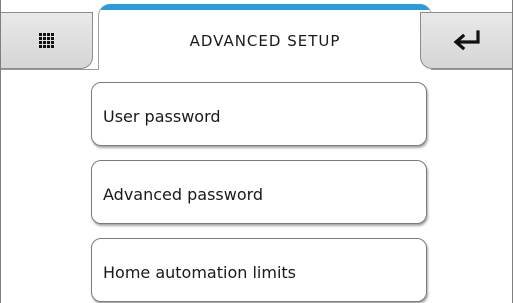 This screenshot has height=303, width=513. Describe the element at coordinates (183, 194) in the screenshot. I see `menu-item-label: Advanced password` at that location.